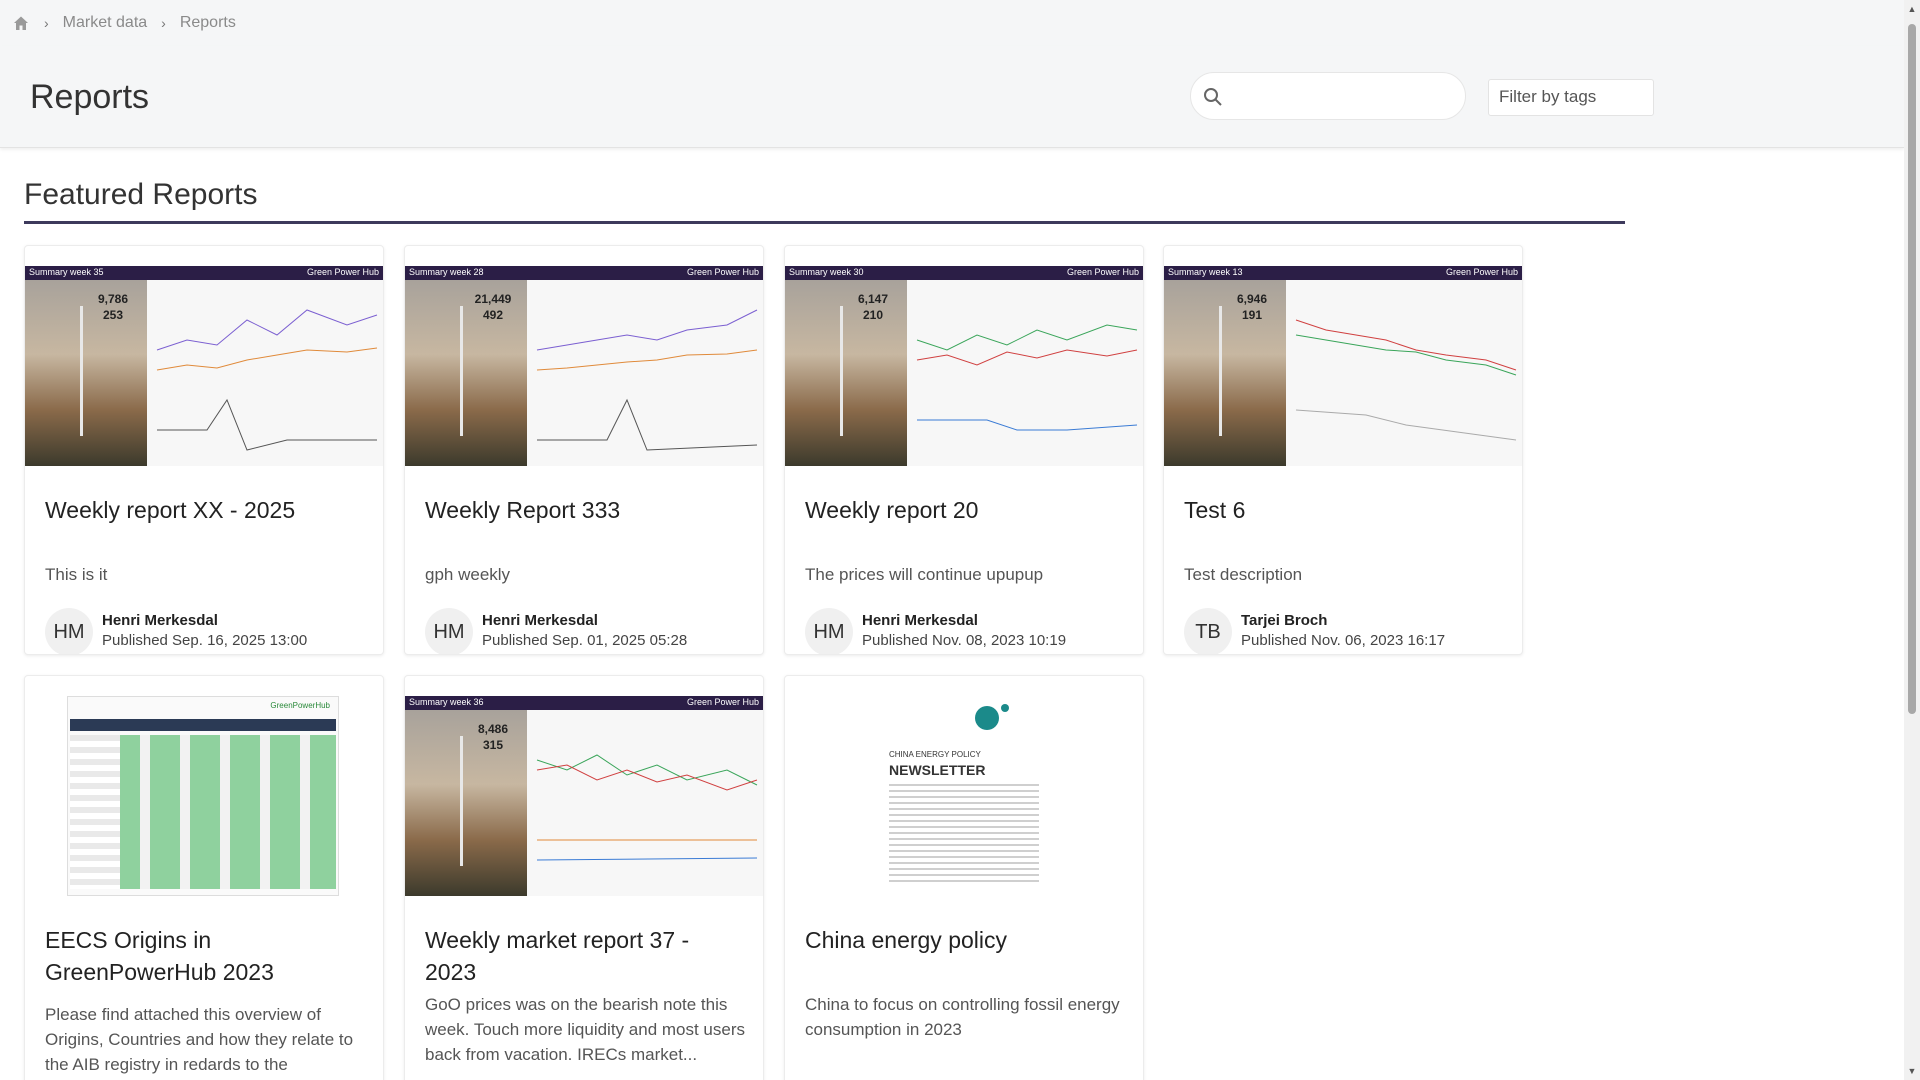 Image resolution: width=1920 pixels, height=1080 pixels. Describe the element at coordinates (493, 729) in the screenshot. I see `thumbnail-stat-main: 8,486` at that location.